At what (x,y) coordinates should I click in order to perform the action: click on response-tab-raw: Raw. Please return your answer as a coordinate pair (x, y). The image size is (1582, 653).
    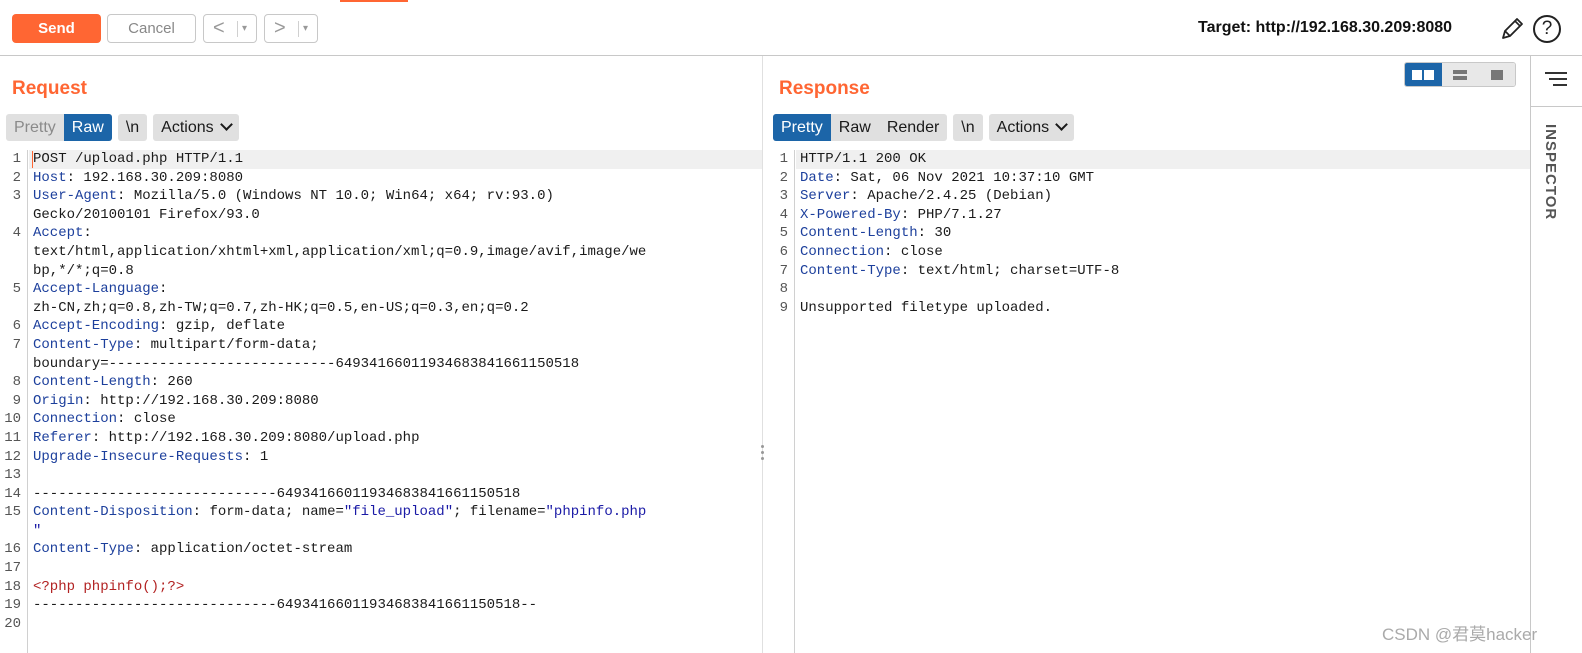
    Looking at the image, I should click on (855, 127).